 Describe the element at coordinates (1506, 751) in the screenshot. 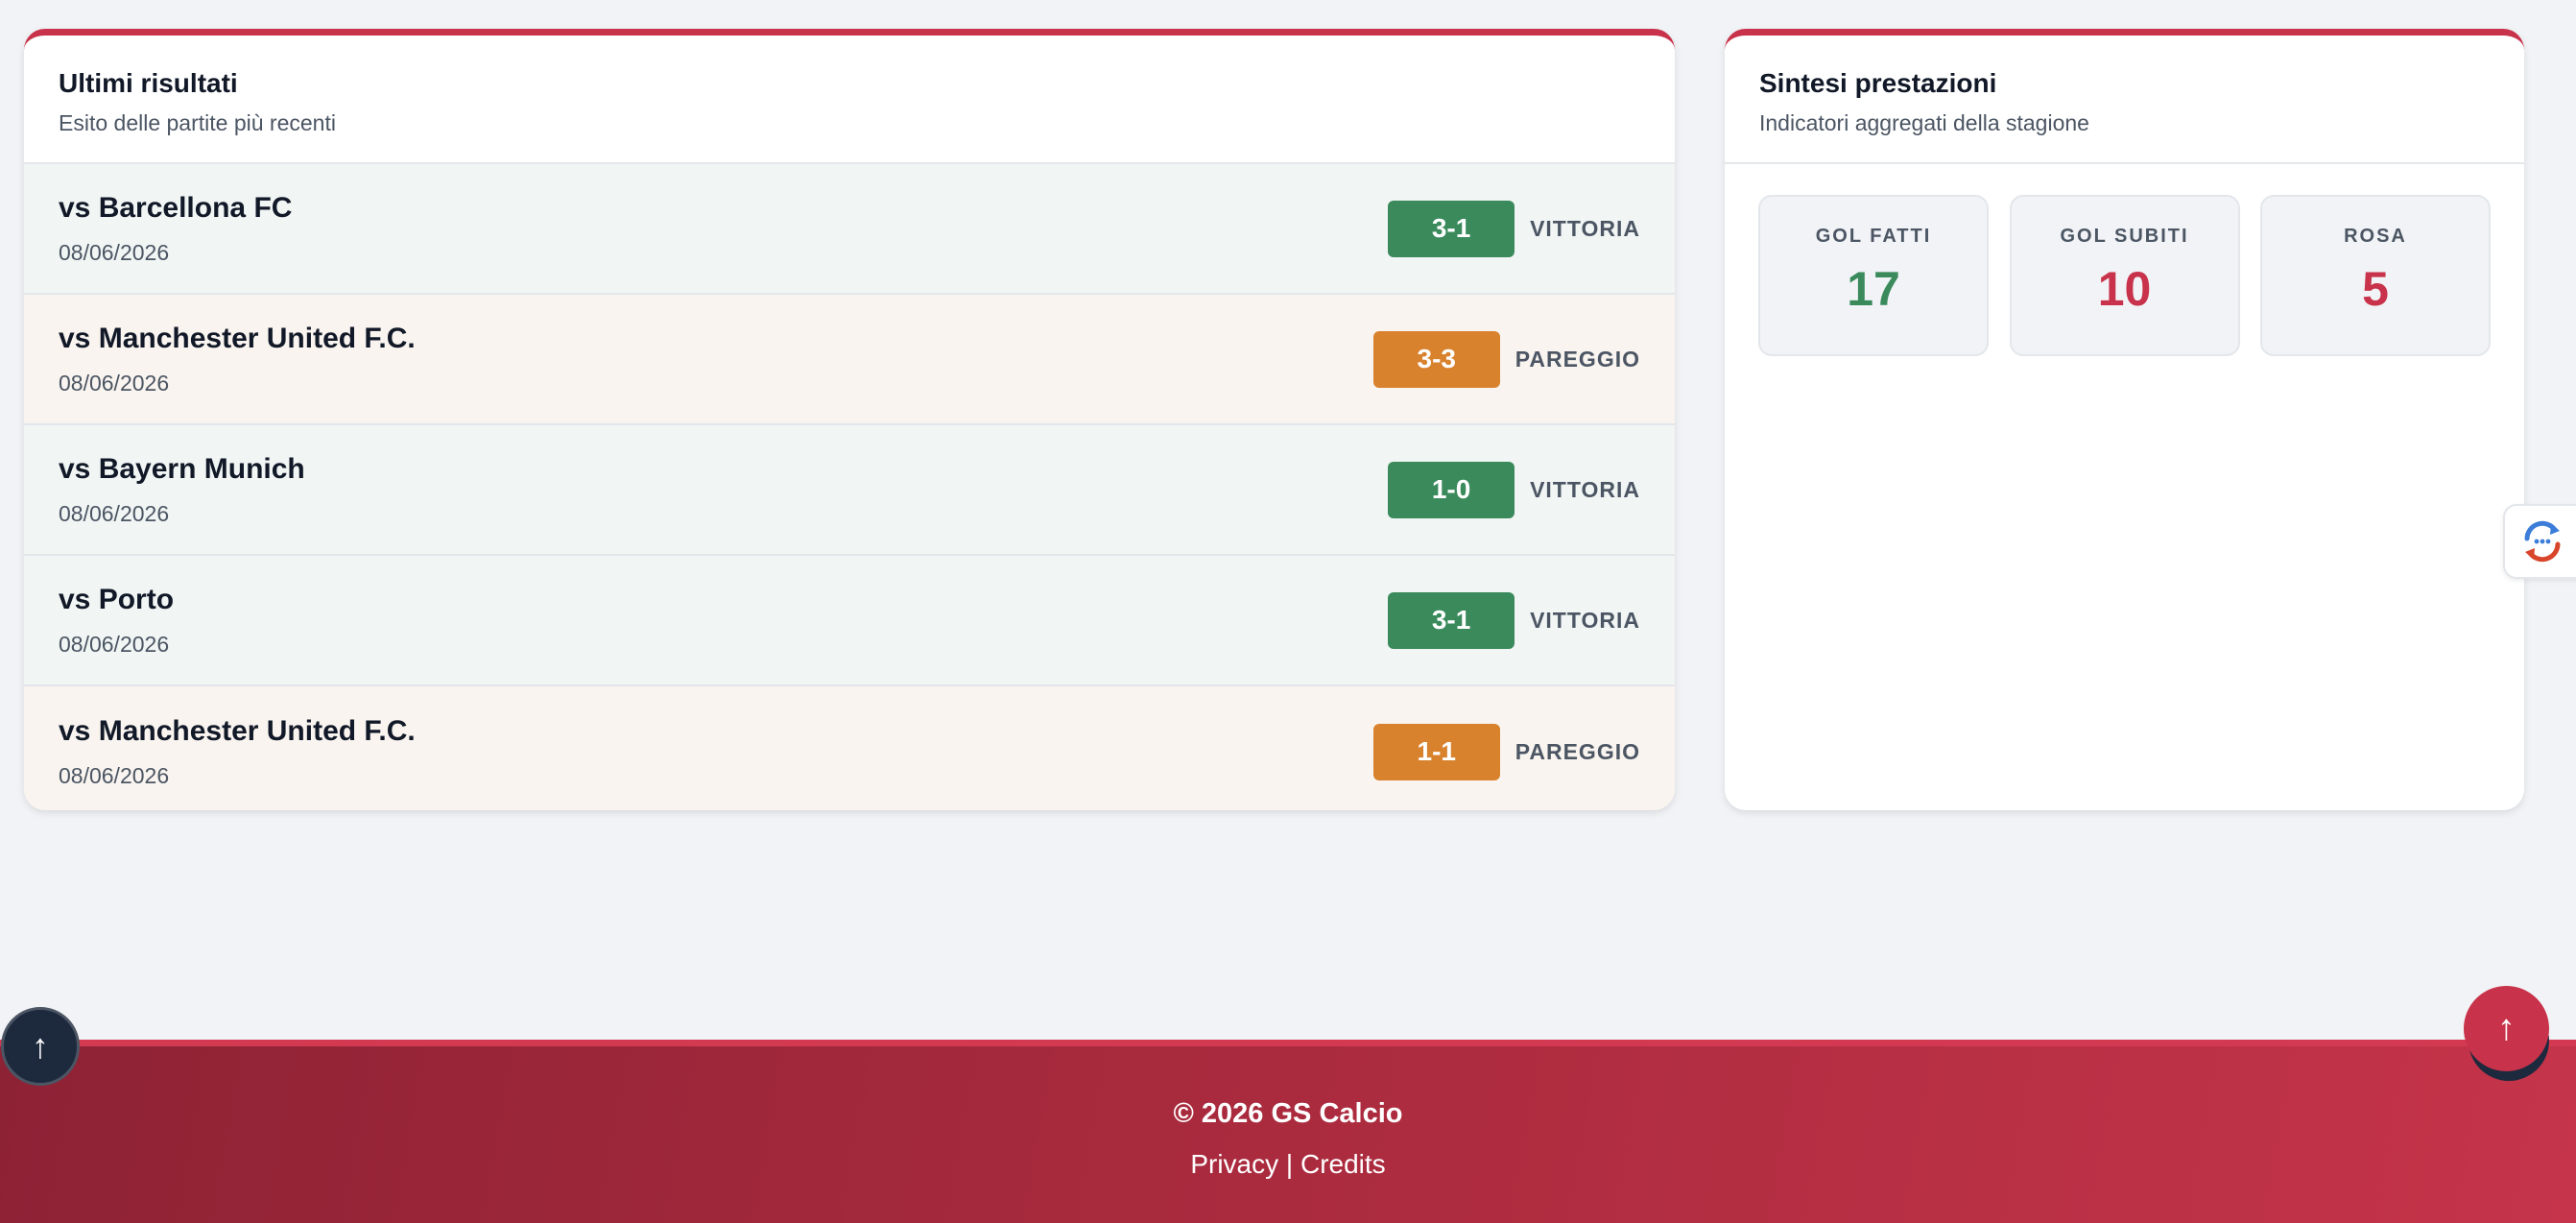

I see `match-result: 1-1 PAREGGIO` at that location.